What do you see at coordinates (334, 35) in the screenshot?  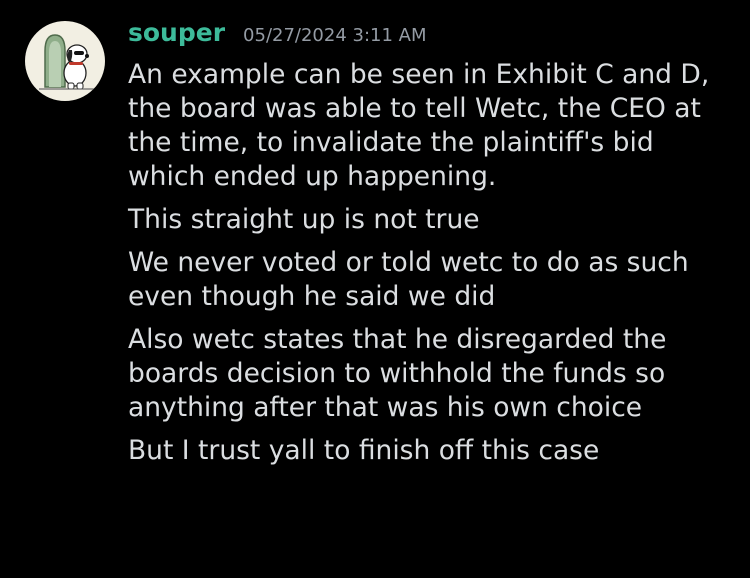 I see `message-timestamp: 05/27/2024 3:11 AM` at bounding box center [334, 35].